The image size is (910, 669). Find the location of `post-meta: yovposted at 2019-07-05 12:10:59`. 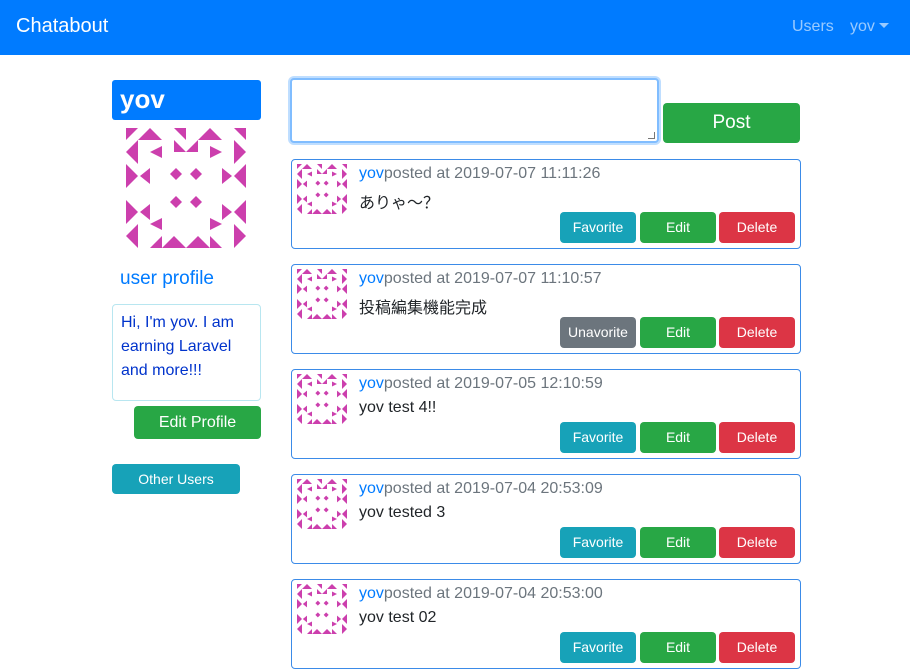

post-meta: yovposted at 2019-07-05 12:10:59 is located at coordinates (481, 384).